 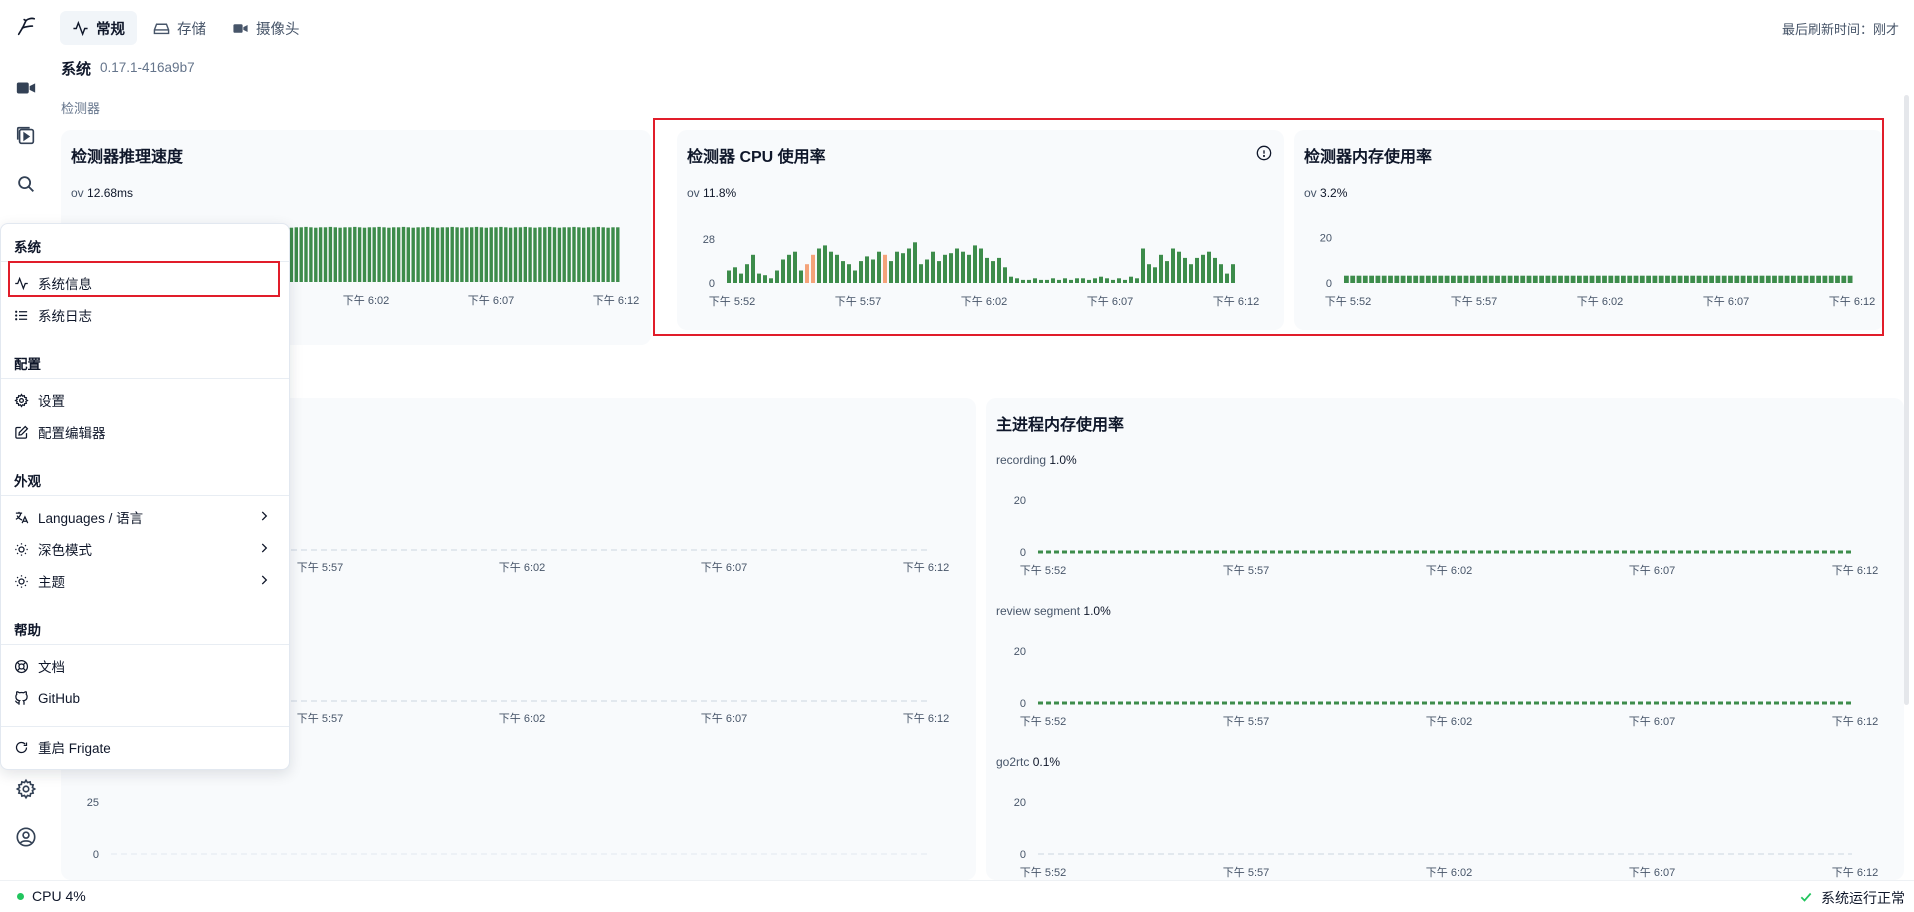 I want to click on tab-general-label: 常规, so click(x=110, y=29).